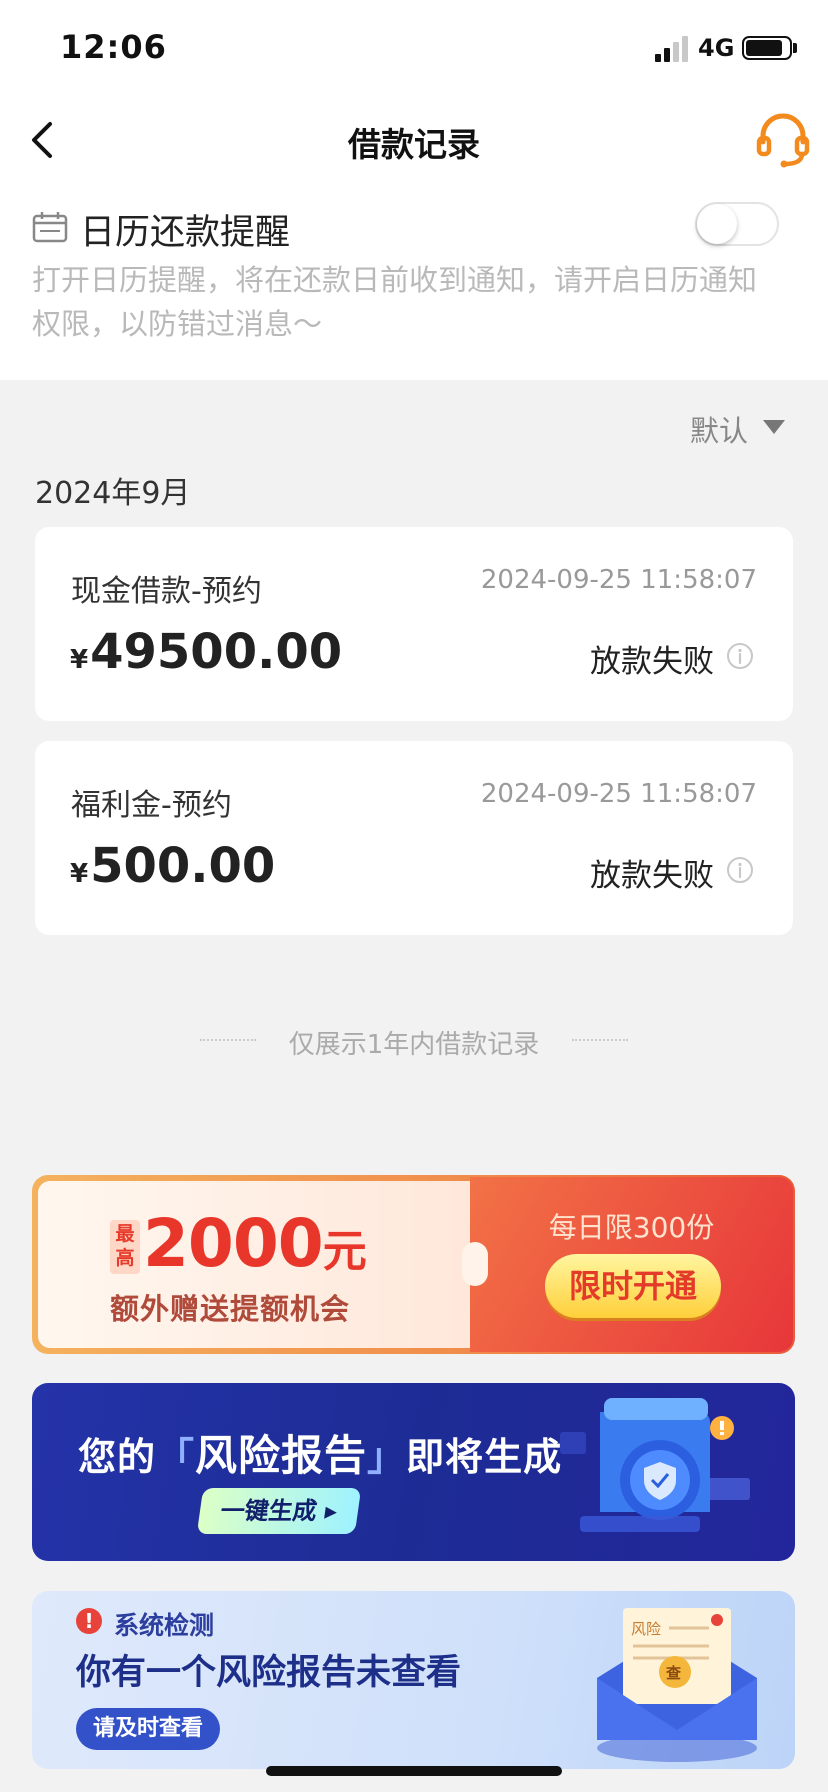 This screenshot has width=828, height=1792. Describe the element at coordinates (600, 1040) in the screenshot. I see `divider` at that location.